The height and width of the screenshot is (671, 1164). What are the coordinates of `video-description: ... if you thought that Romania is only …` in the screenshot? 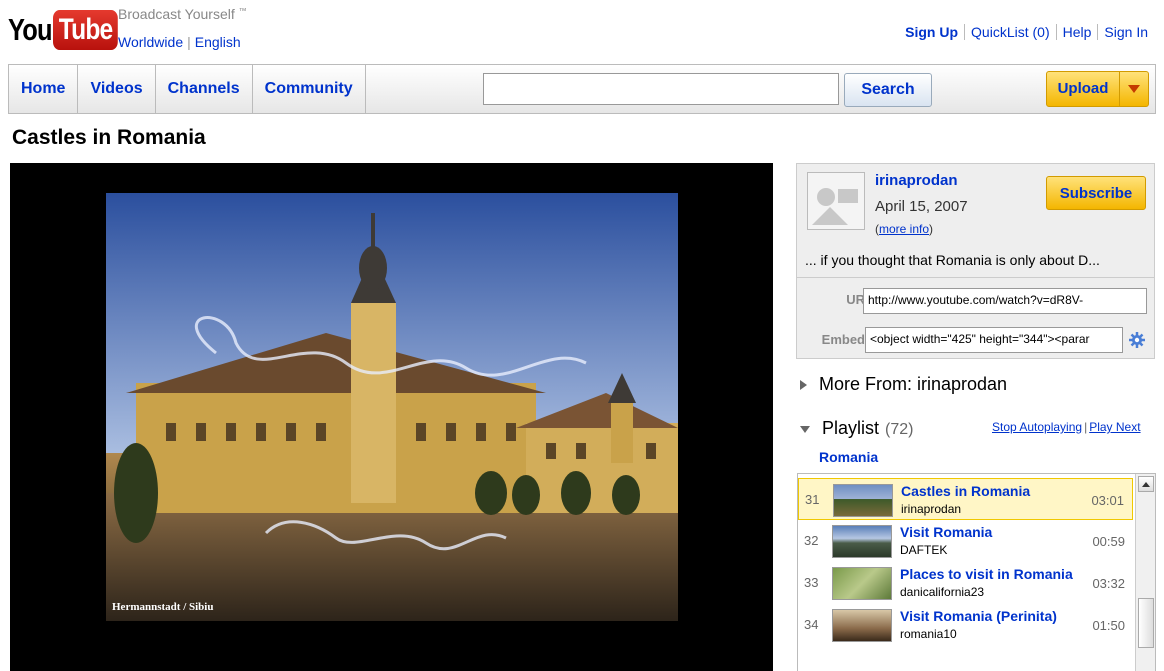 It's located at (952, 260).